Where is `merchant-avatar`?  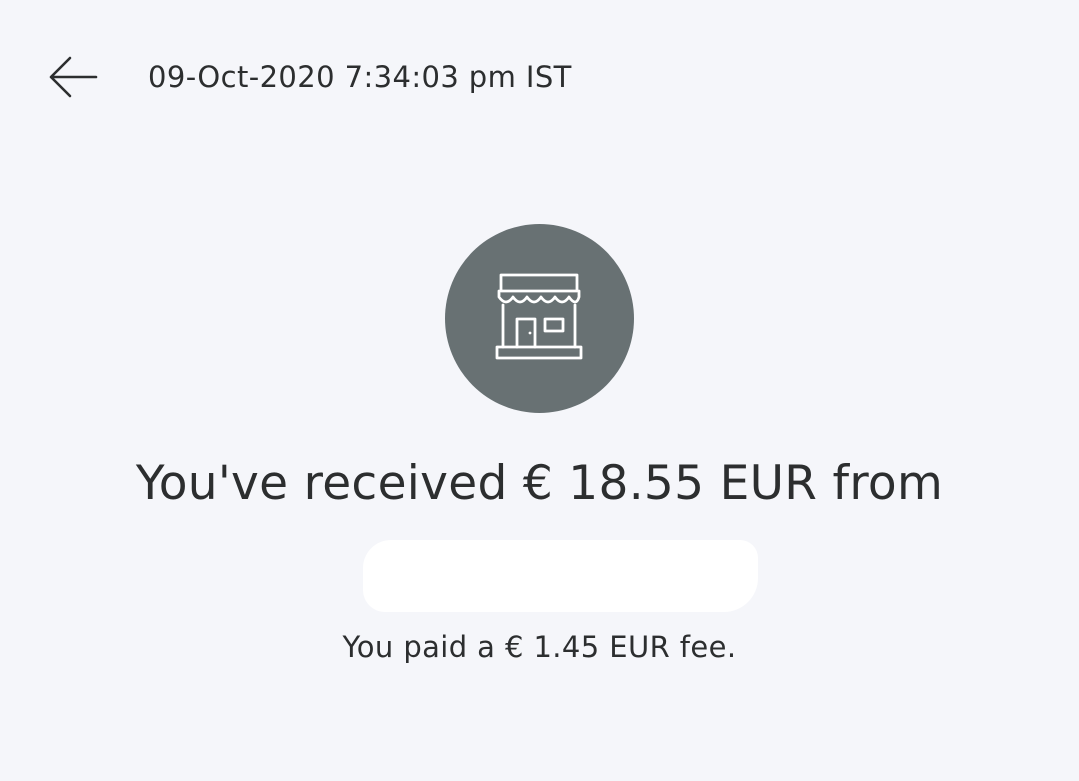 merchant-avatar is located at coordinates (539, 318).